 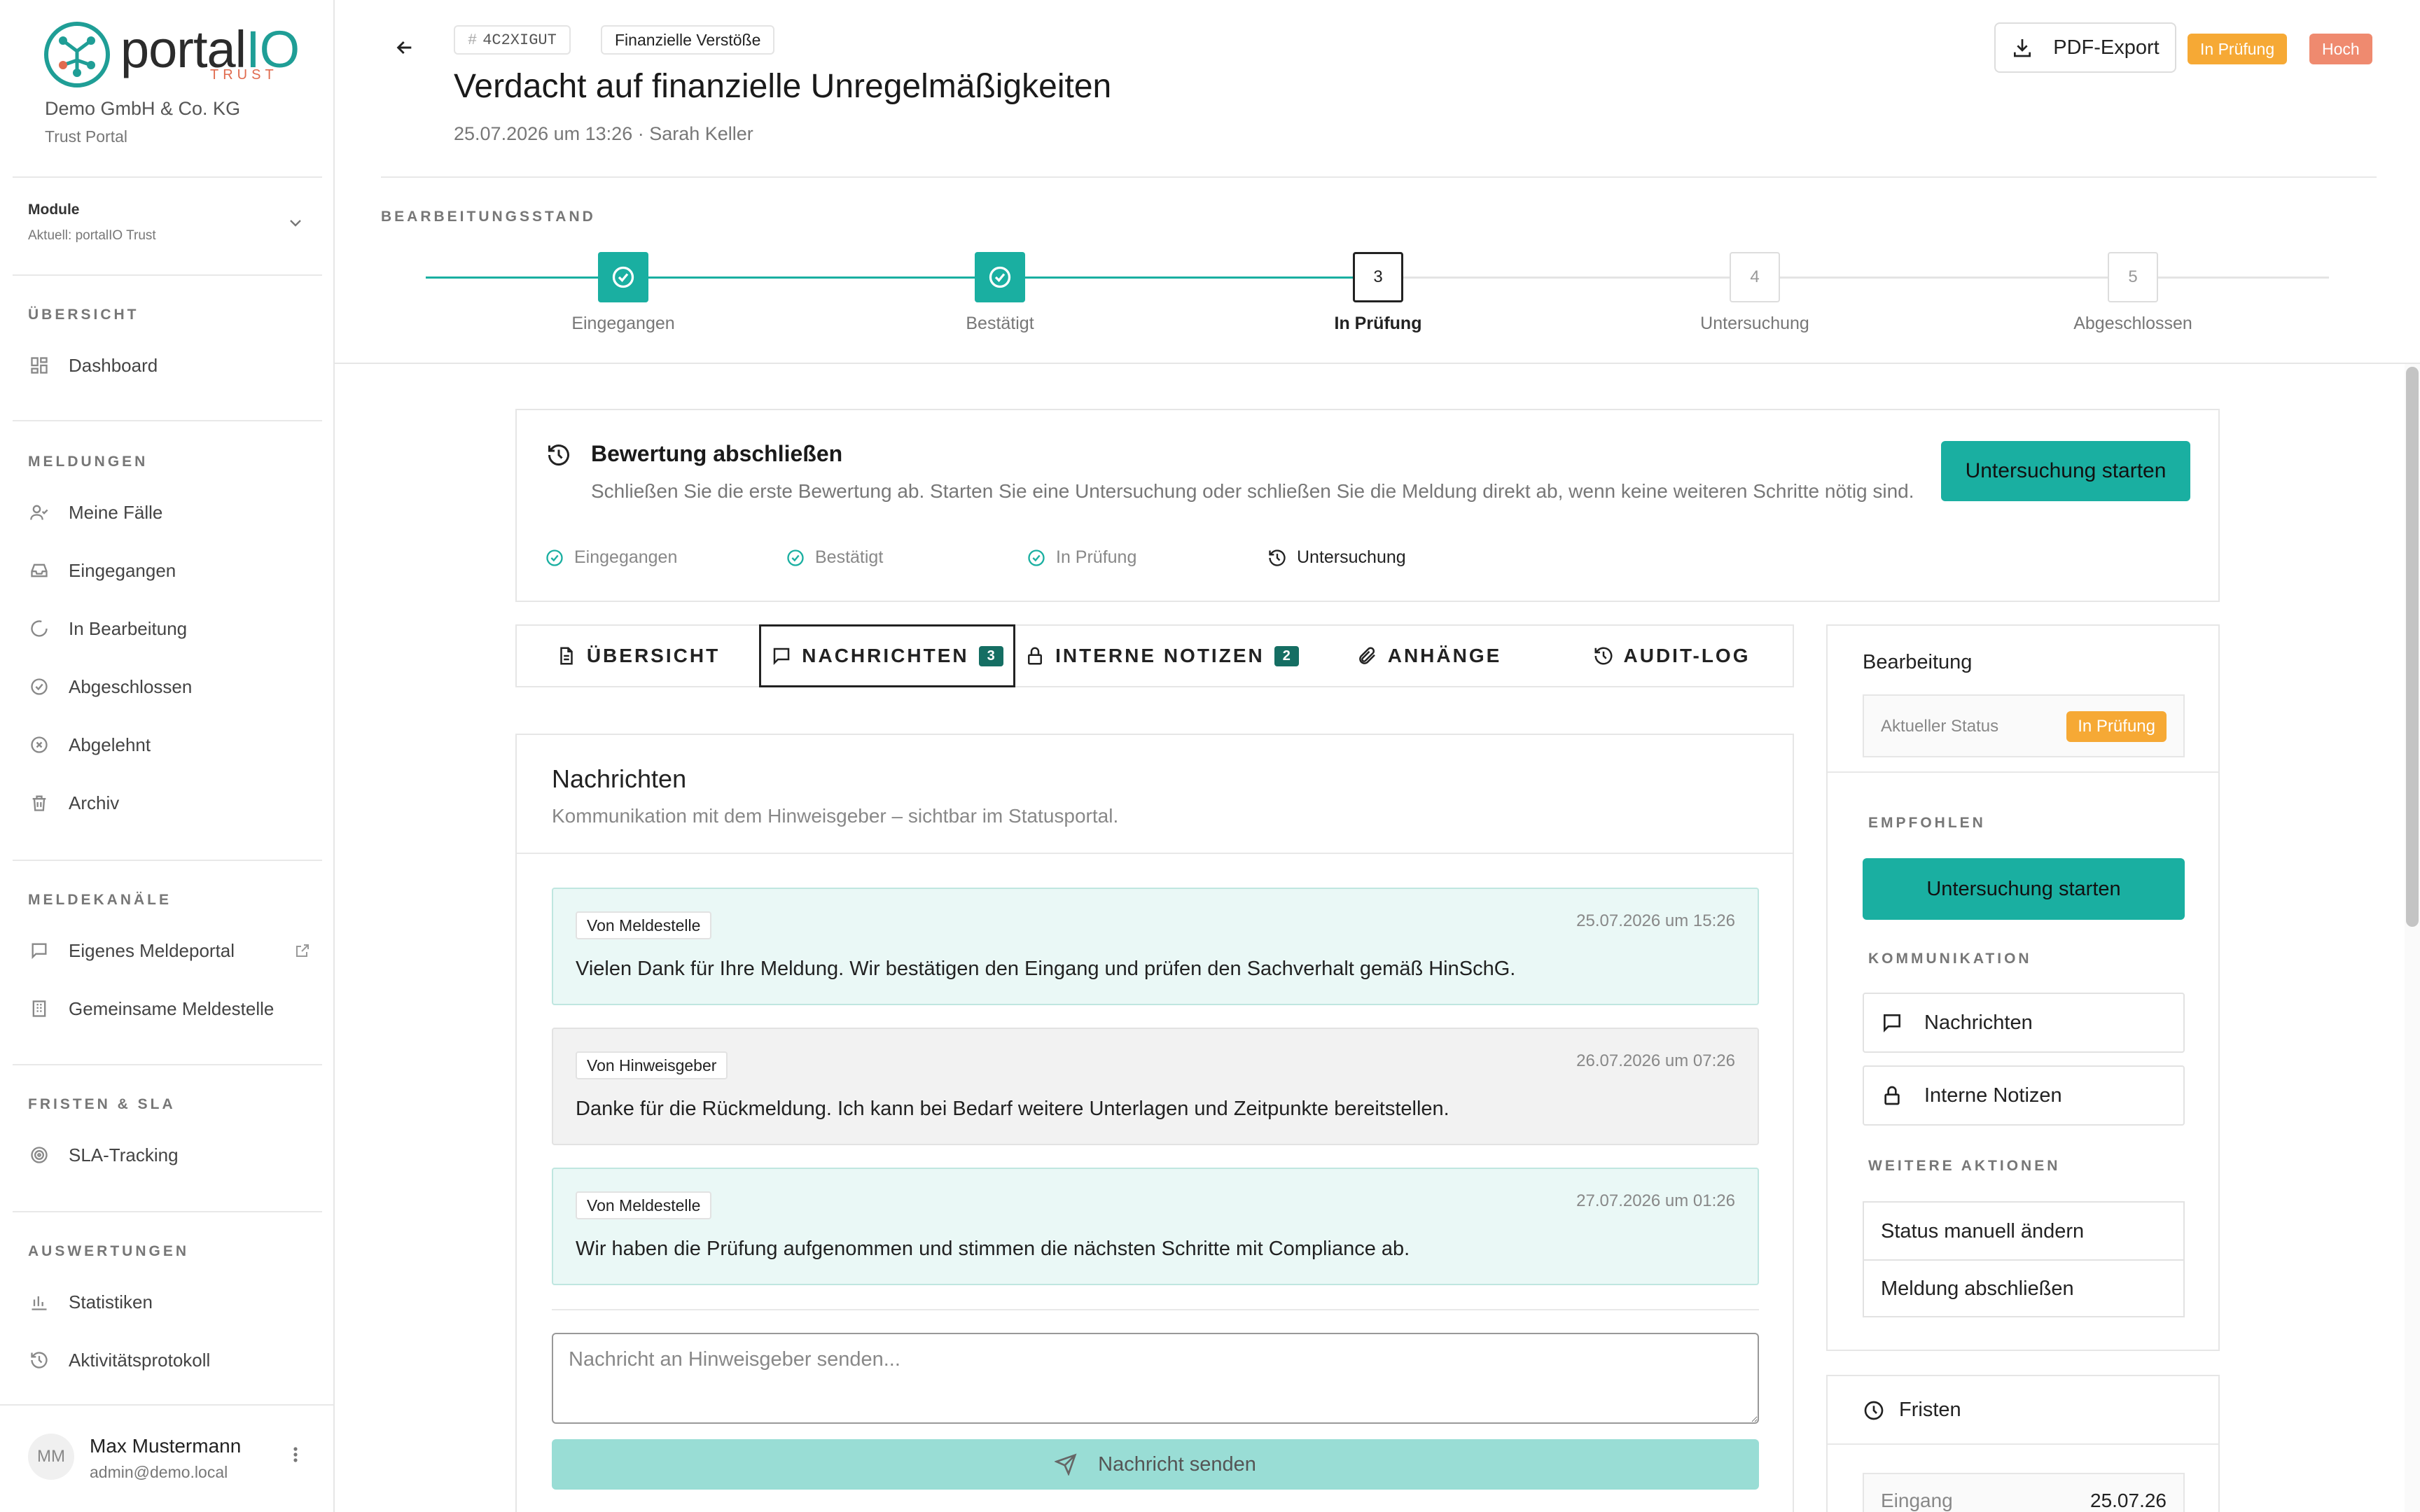 What do you see at coordinates (512, 40) in the screenshot?
I see `case-id-badge: #4C2XIGUT` at bounding box center [512, 40].